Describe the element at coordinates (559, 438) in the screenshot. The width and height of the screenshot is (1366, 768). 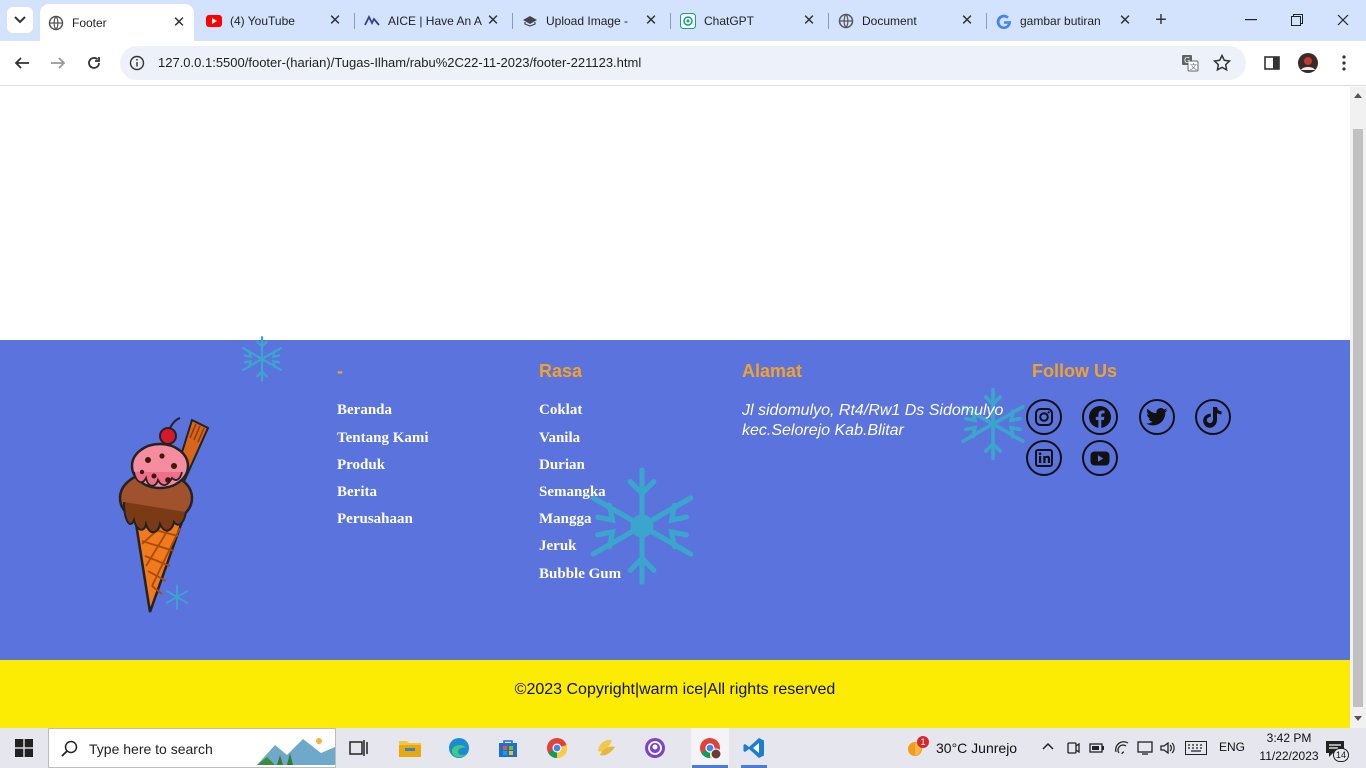
I see `footer-link-vanila: Vanila` at that location.